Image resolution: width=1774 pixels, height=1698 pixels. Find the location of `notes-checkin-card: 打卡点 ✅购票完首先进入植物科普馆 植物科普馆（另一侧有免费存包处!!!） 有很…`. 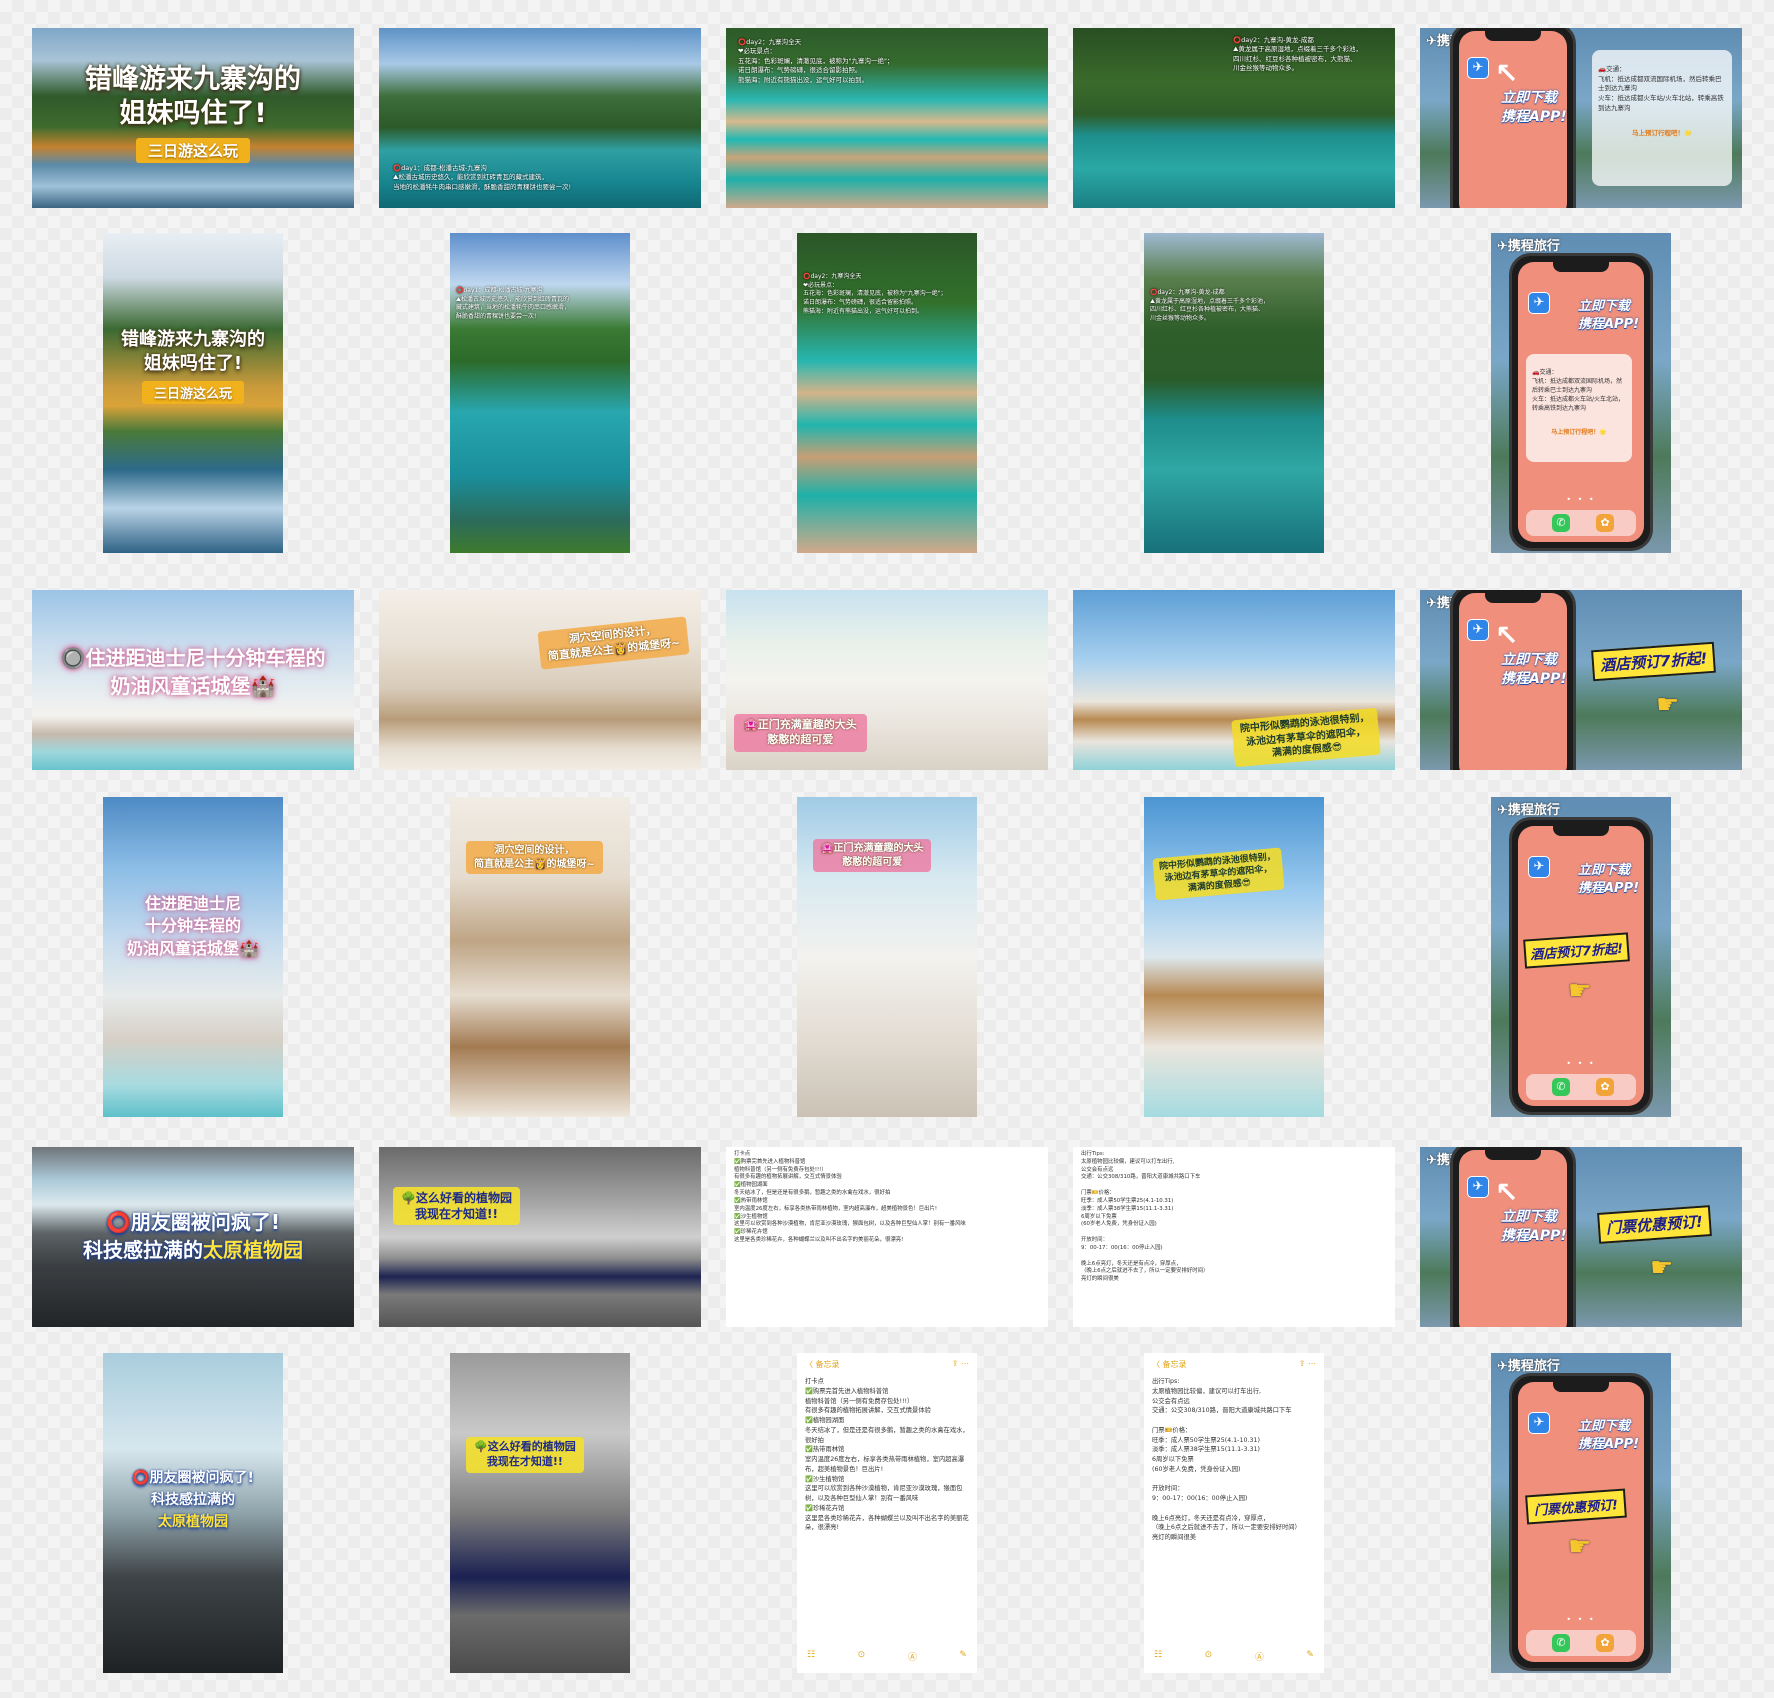

notes-checkin-card: 打卡点 ✅购票完首先进入植物科普馆 植物科普馆（另一侧有免费存包处!!!） 有很… is located at coordinates (887, 1237).